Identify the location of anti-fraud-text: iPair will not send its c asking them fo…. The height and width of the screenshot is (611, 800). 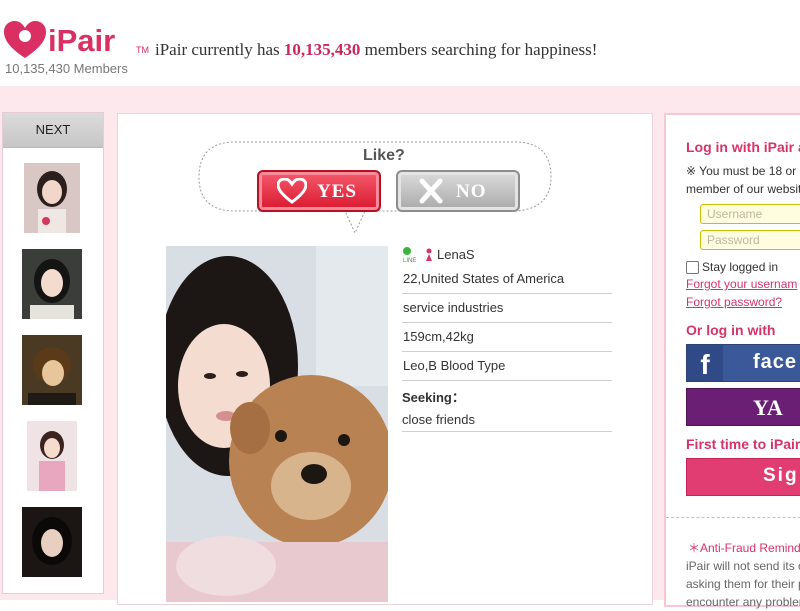
(743, 584).